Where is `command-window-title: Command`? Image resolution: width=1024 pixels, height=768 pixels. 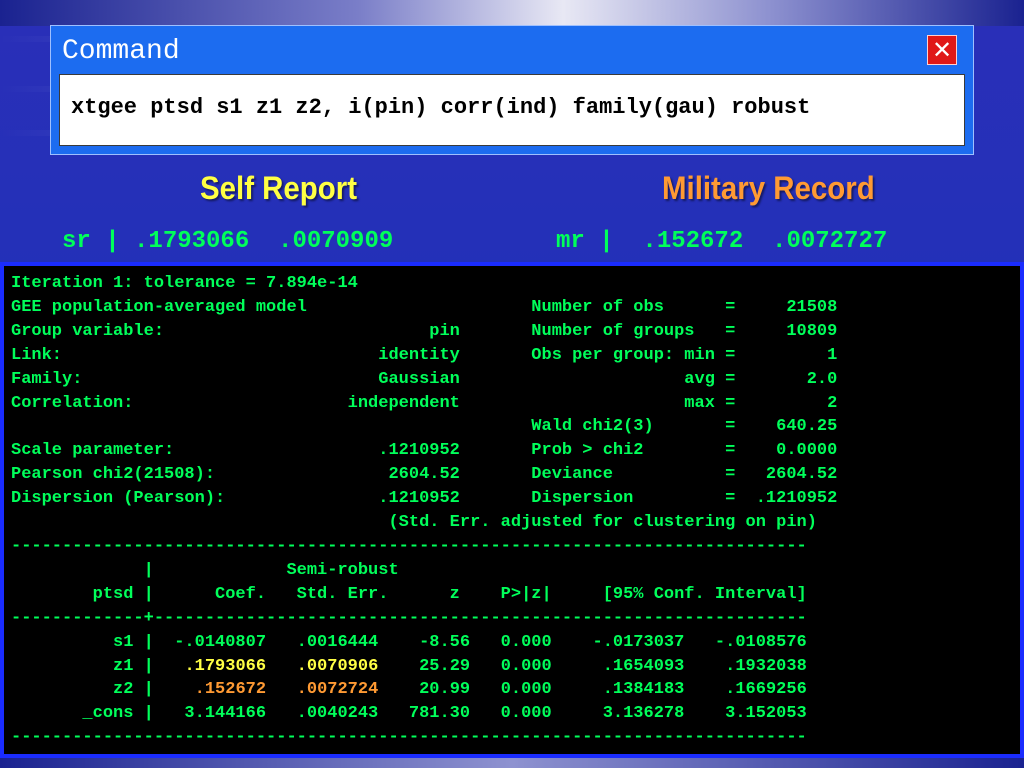
command-window-title: Command is located at coordinates (121, 51).